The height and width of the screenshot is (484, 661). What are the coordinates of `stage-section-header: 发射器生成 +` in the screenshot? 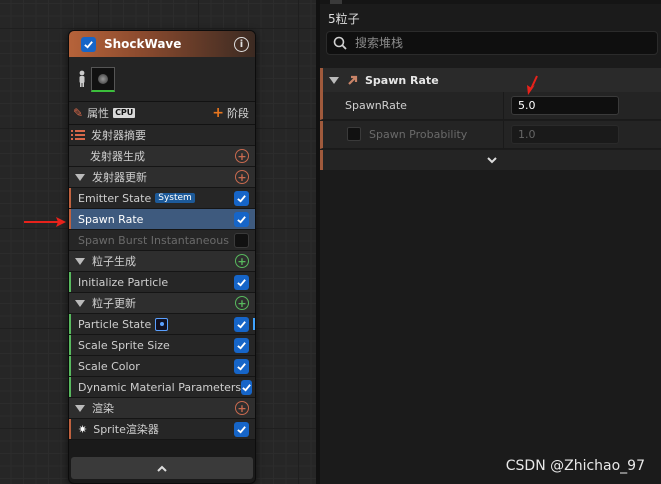 It's located at (162, 156).